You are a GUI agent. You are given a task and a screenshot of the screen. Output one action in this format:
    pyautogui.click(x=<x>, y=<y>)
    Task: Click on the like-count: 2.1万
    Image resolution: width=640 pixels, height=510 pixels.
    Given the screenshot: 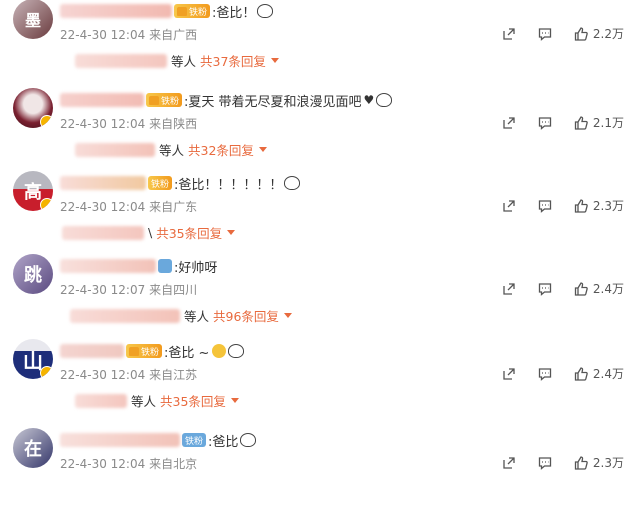 What is the action you would take?
    pyautogui.click(x=608, y=123)
    